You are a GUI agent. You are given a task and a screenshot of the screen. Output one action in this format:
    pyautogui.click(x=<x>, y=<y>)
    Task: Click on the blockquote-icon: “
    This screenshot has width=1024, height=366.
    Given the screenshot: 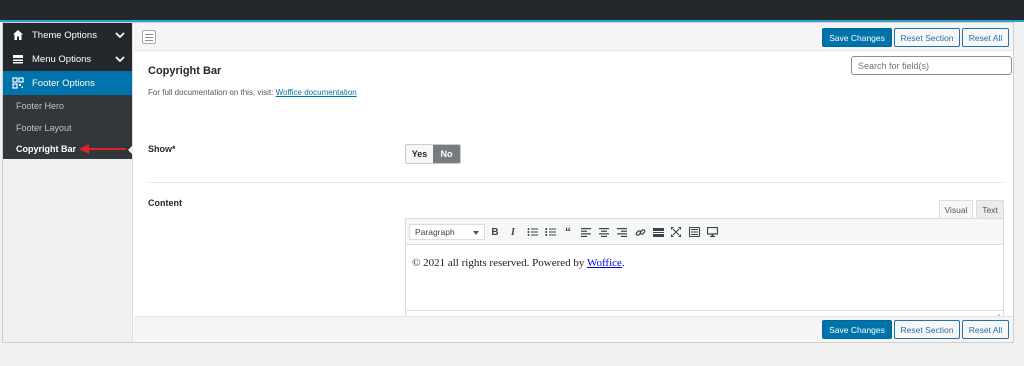 What is the action you would take?
    pyautogui.click(x=568, y=232)
    